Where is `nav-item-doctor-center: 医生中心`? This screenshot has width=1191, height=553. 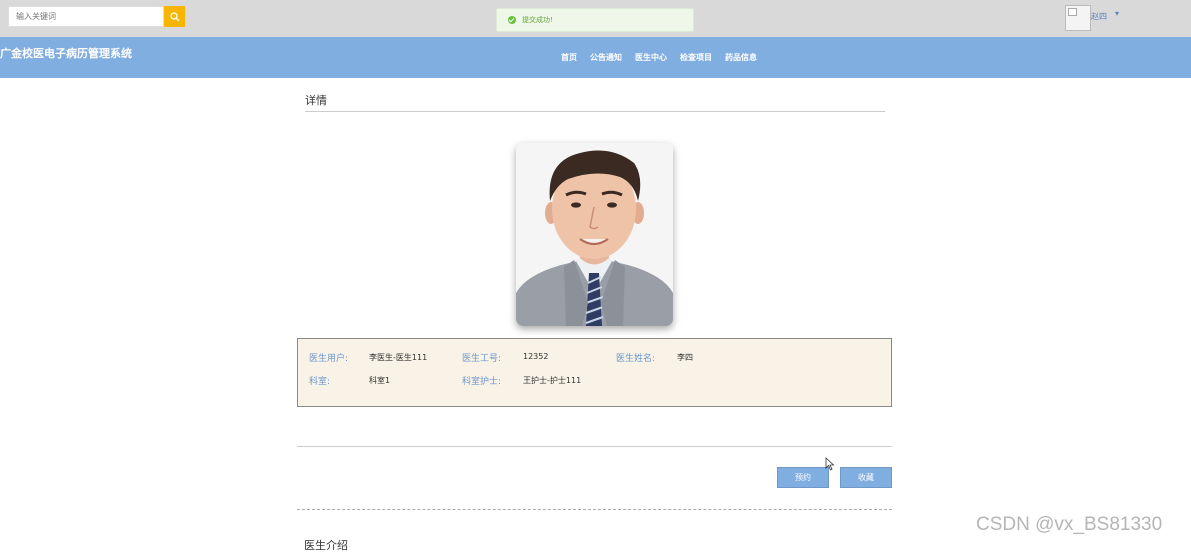
nav-item-doctor-center: 医生中心 is located at coordinates (651, 57).